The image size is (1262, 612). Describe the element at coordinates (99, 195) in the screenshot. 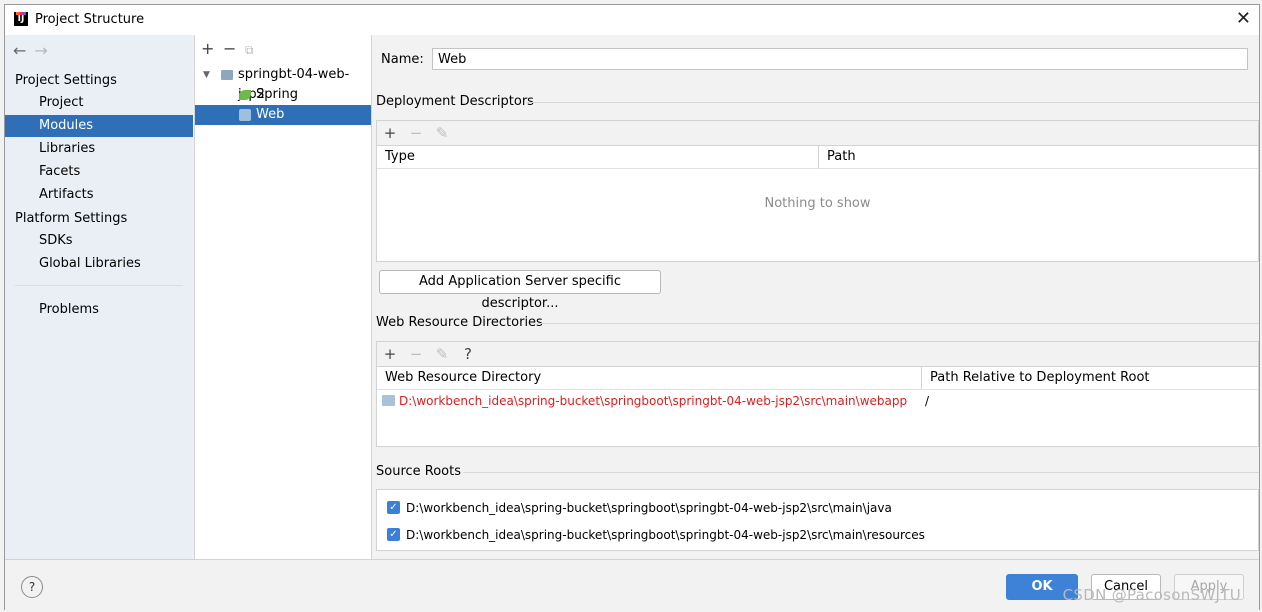

I see `sidebar-item-artifacts: Artifacts` at that location.